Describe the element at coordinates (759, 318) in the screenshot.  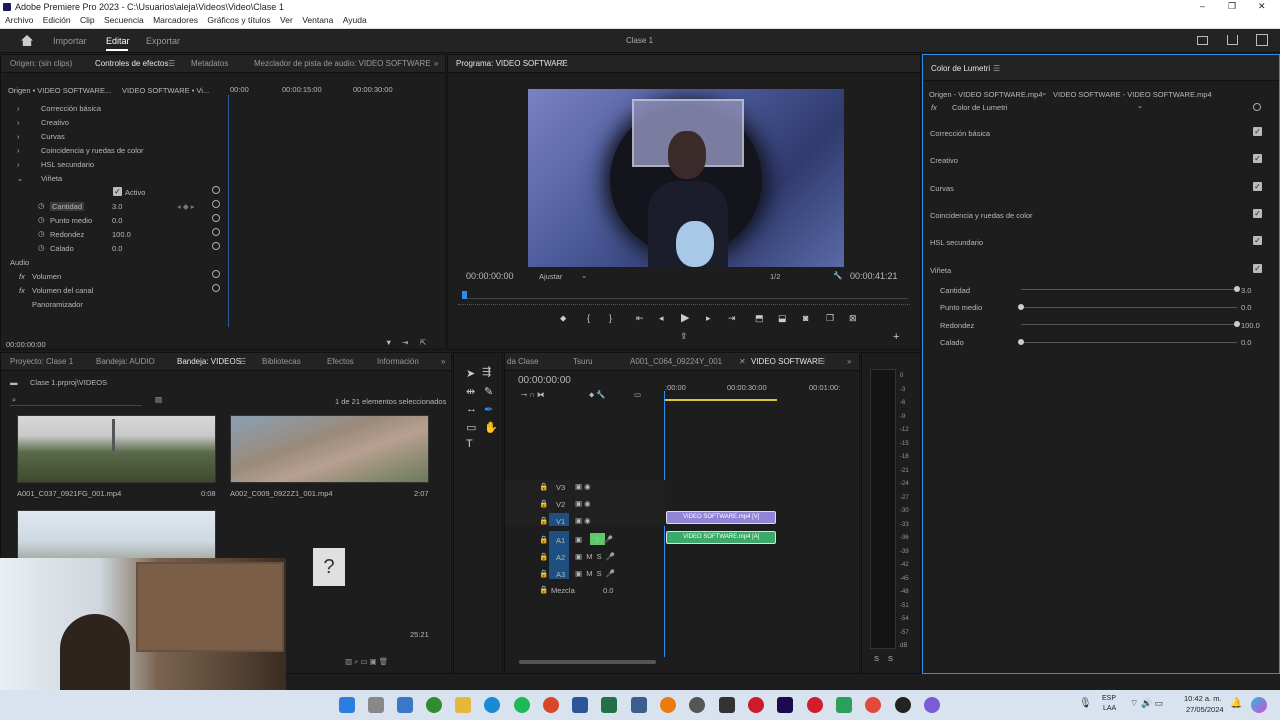
I see `lift-icon: ⬒` at that location.